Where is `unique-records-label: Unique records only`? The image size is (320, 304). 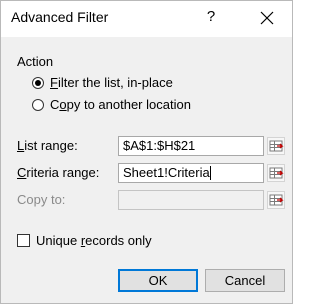 unique-records-label: Unique records only is located at coordinates (94, 240).